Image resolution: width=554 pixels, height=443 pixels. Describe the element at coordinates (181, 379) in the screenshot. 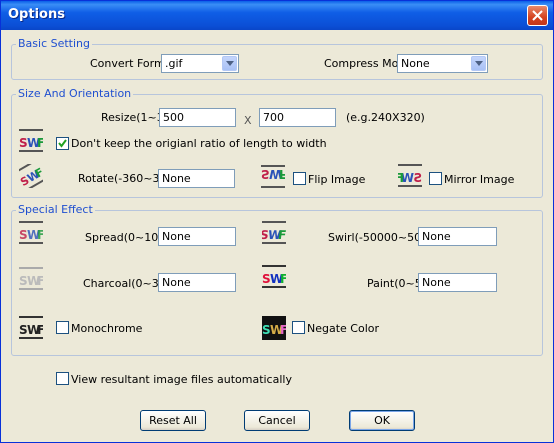

I see `view-auto-label: View resultant image files automatically` at that location.